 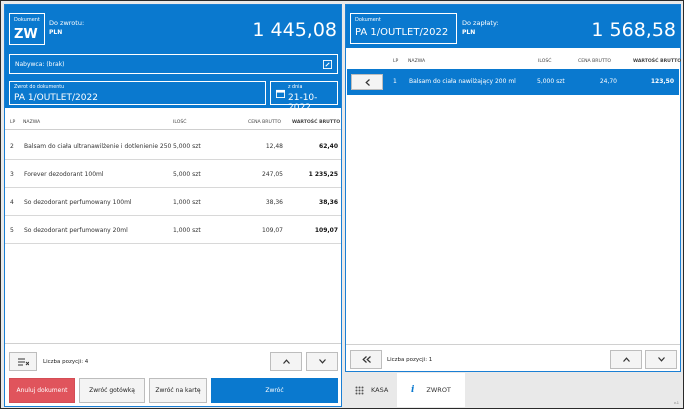 What do you see at coordinates (27, 20) in the screenshot?
I see `document-label: Dokument` at bounding box center [27, 20].